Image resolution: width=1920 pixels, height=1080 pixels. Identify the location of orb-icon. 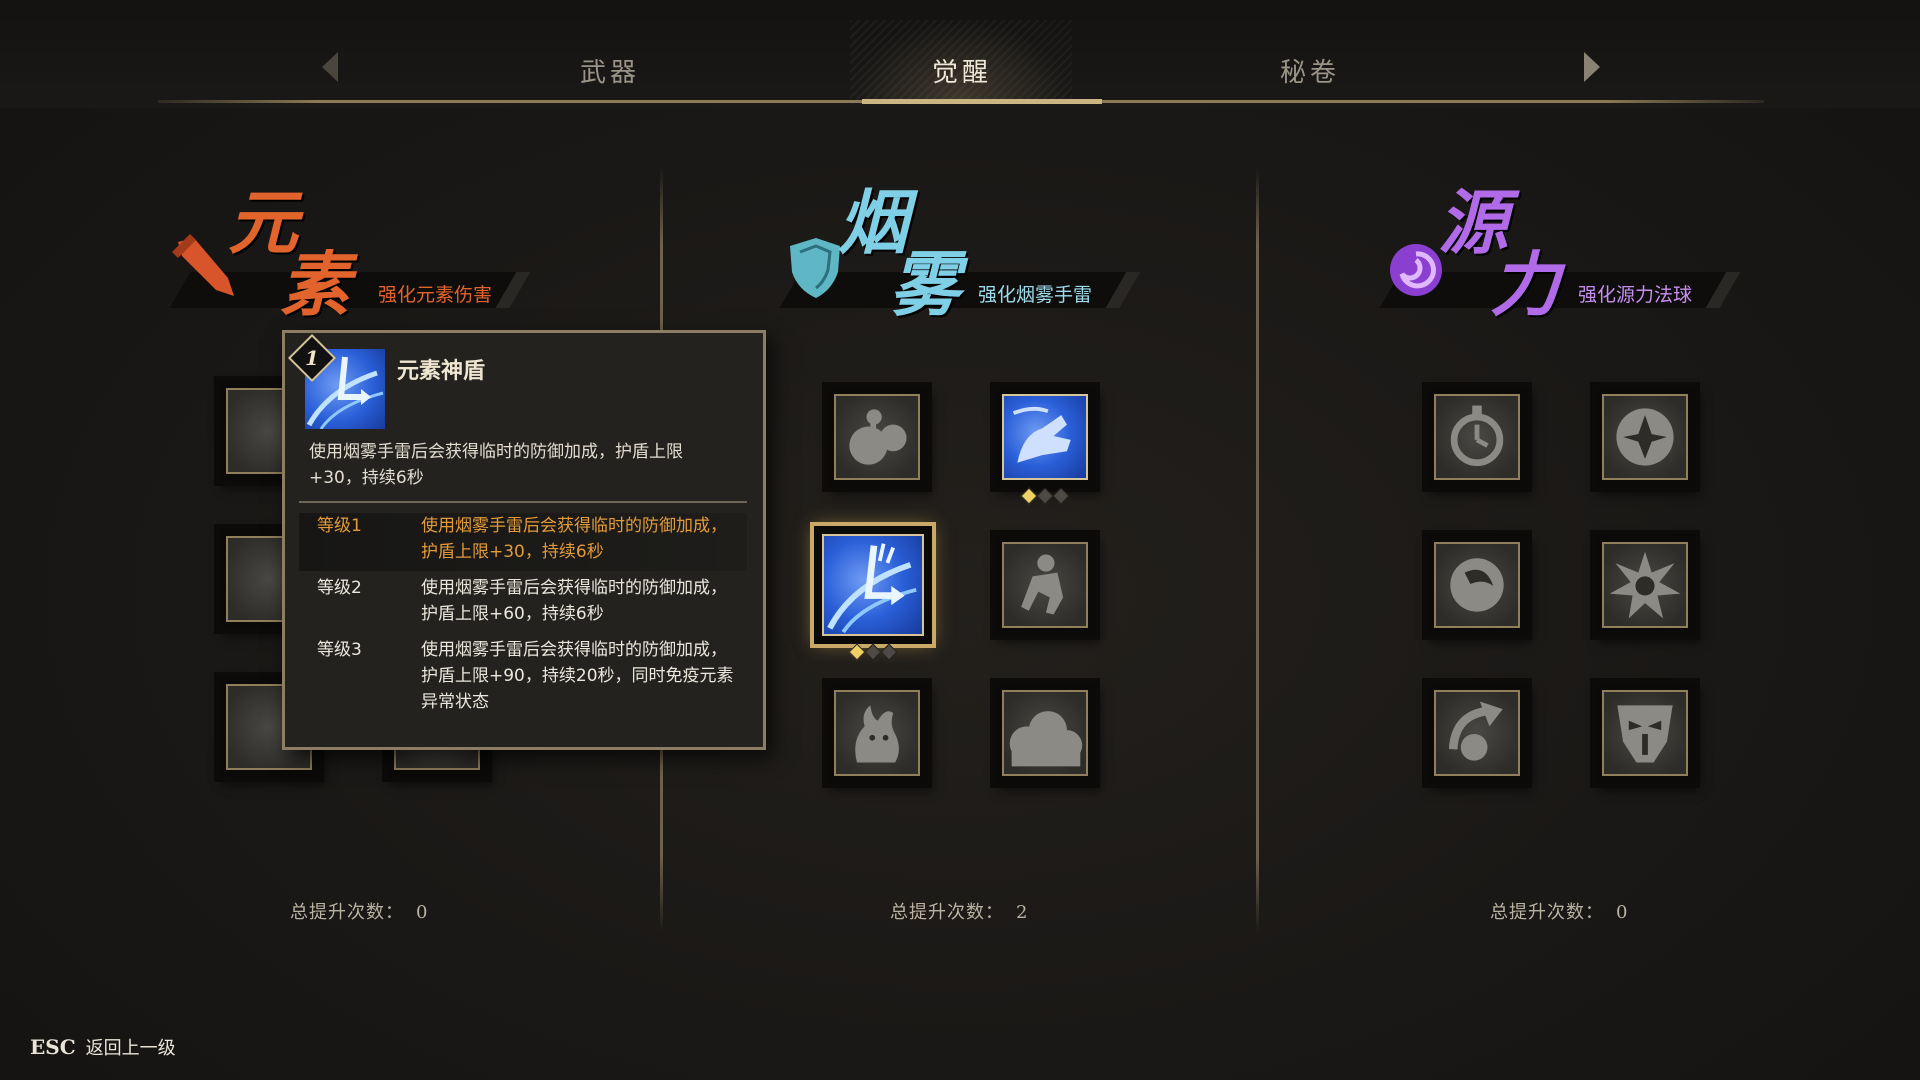
(1477, 585).